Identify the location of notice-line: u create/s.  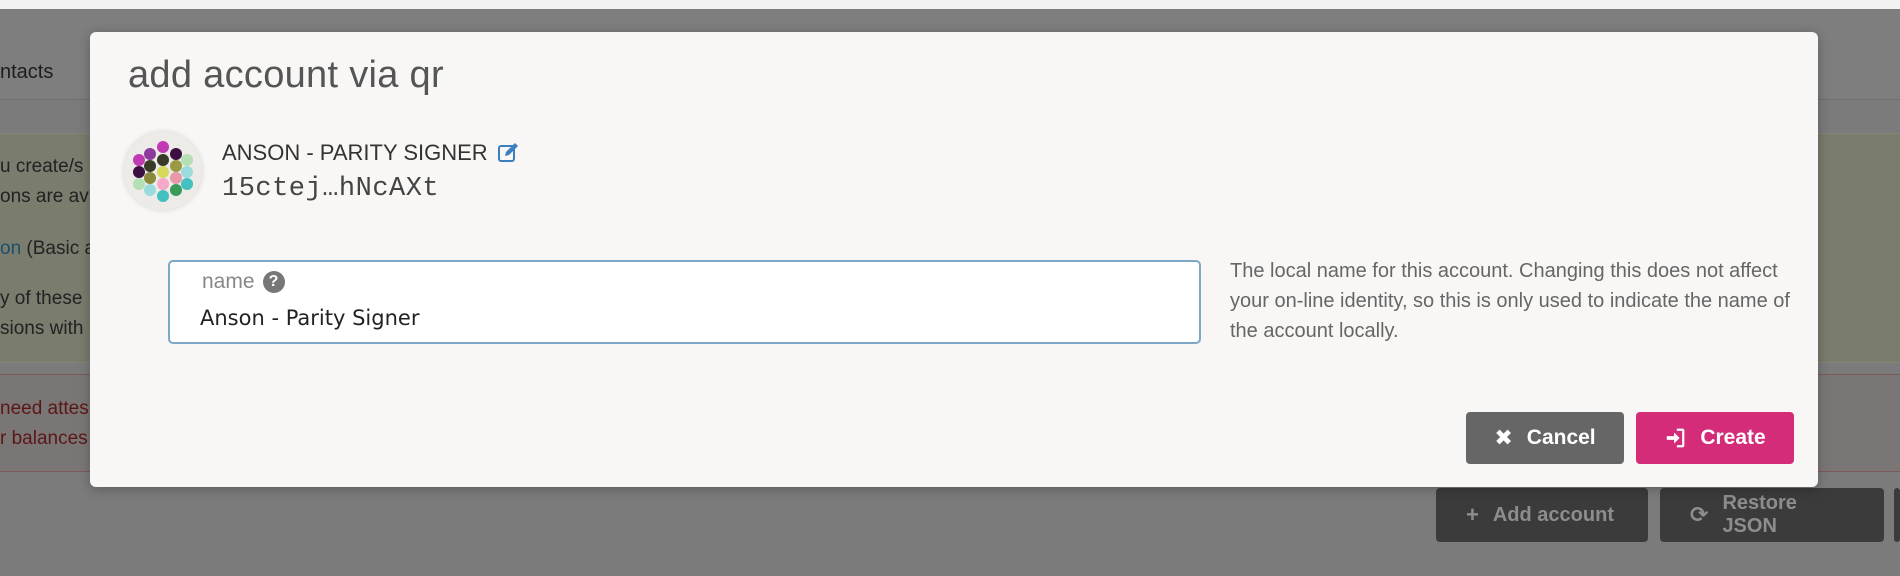
(42, 166).